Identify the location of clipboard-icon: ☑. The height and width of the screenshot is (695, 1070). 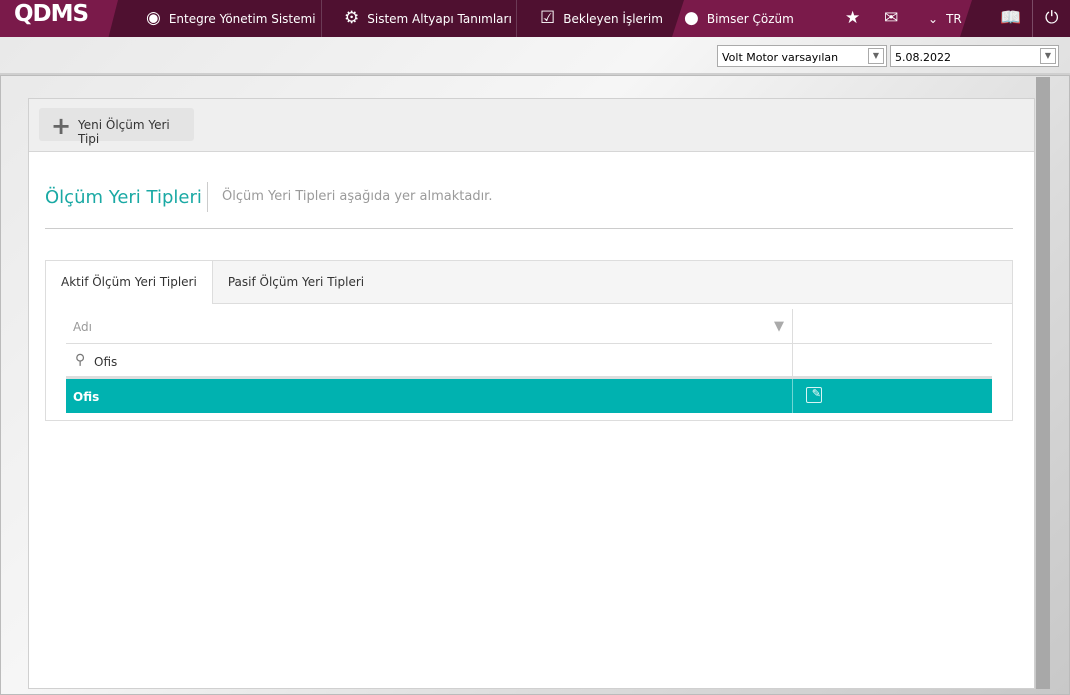
(548, 18).